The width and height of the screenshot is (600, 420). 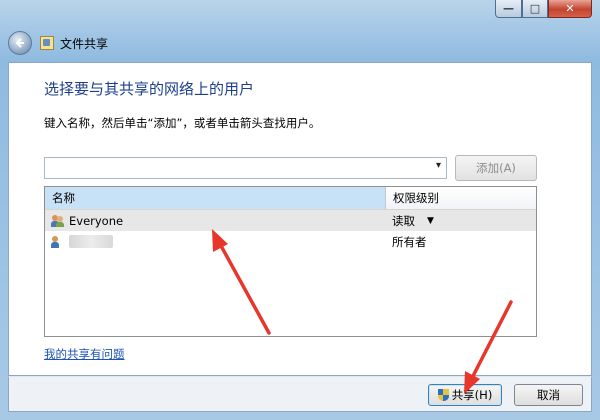 I want to click on instruction-text: 键入名称，然后单击“添加”，或者单击箭头查找用户。, so click(x=182, y=123).